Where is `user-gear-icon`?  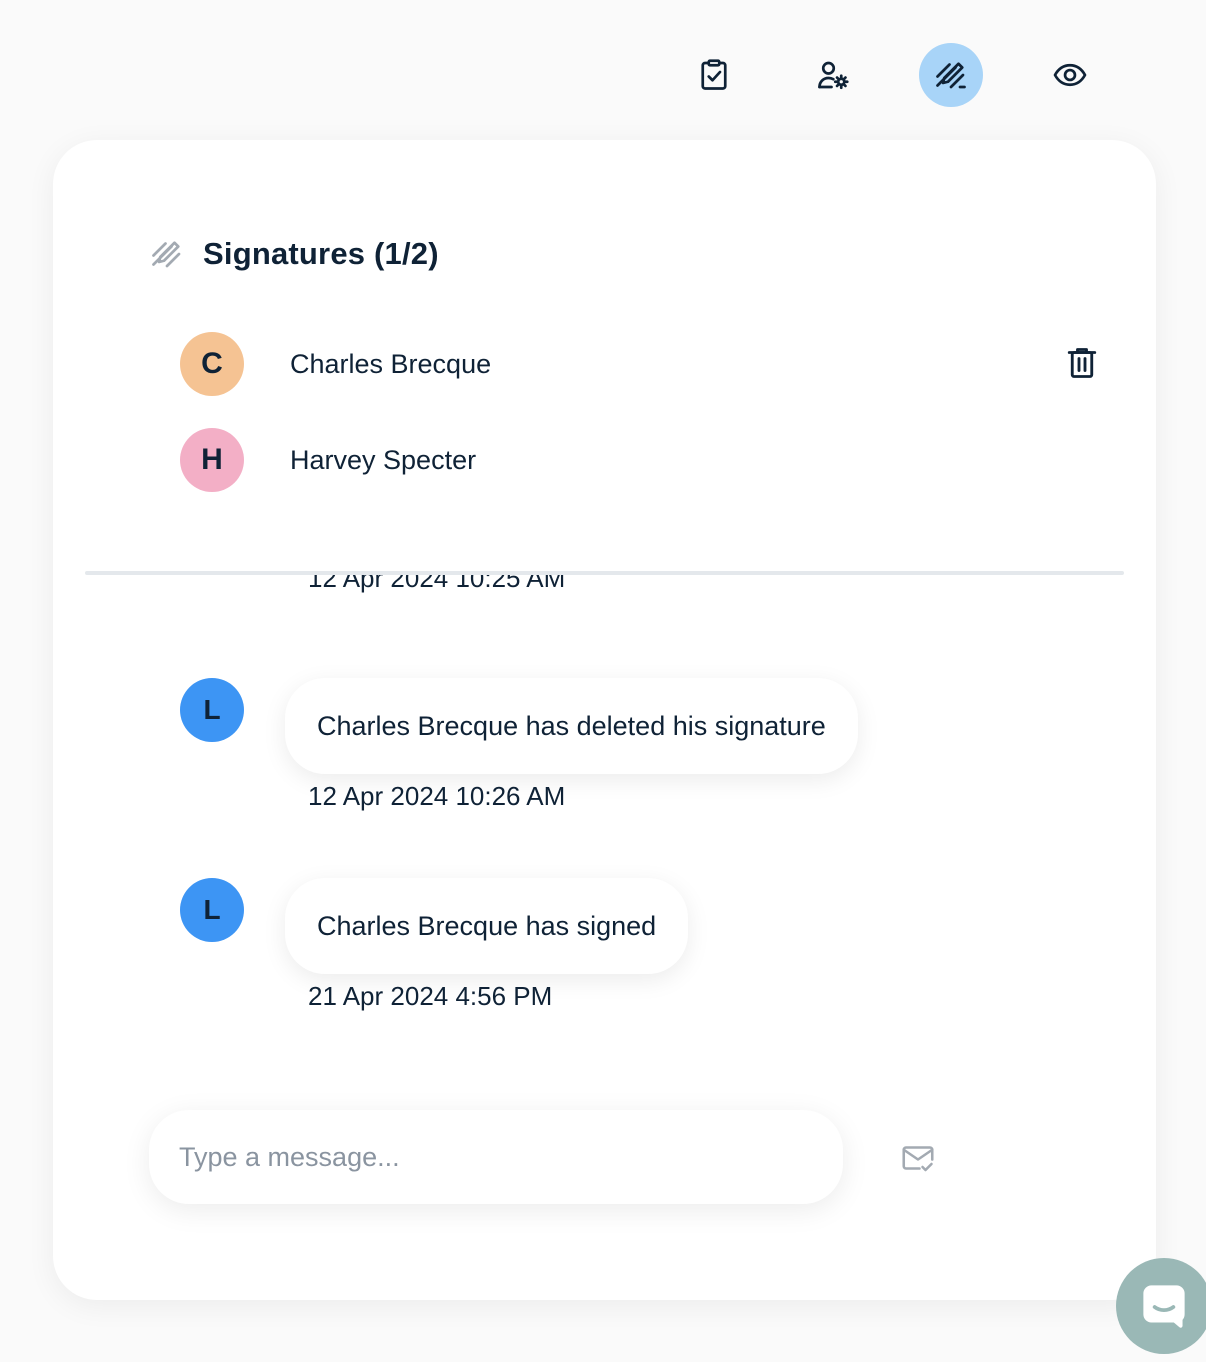
user-gear-icon is located at coordinates (833, 75).